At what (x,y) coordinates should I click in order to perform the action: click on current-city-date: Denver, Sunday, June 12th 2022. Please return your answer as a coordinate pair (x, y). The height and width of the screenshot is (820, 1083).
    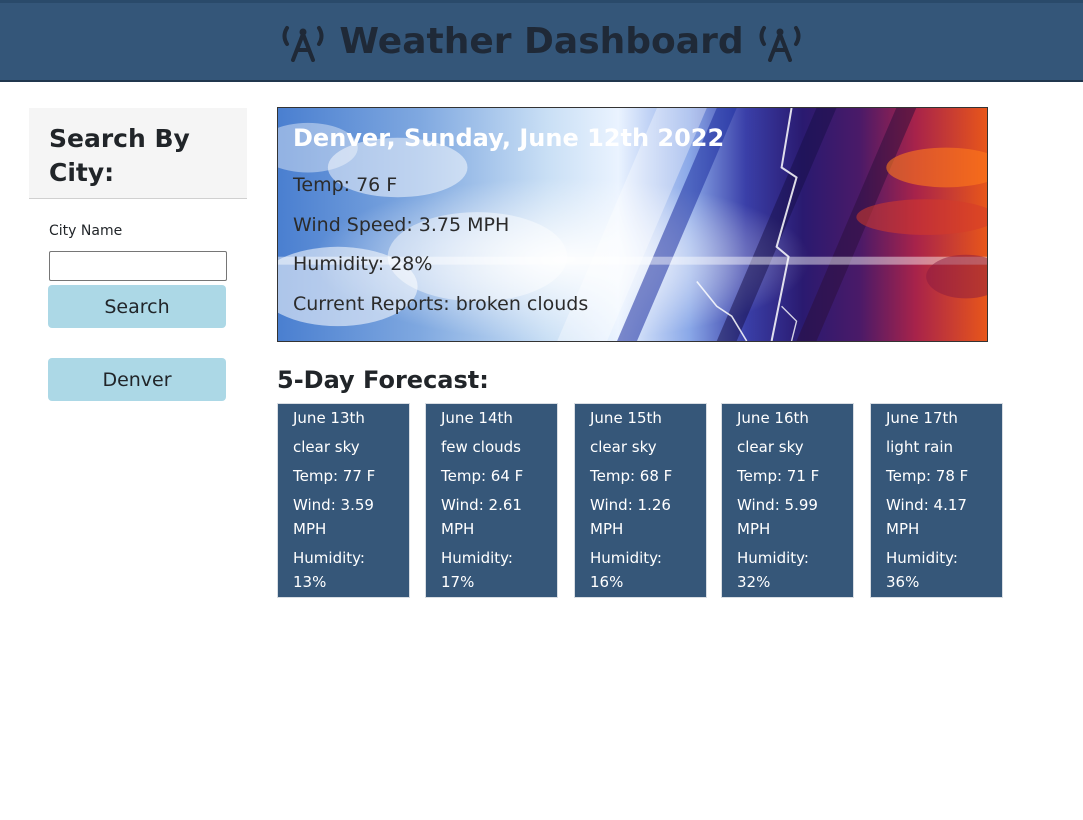
    Looking at the image, I should click on (509, 138).